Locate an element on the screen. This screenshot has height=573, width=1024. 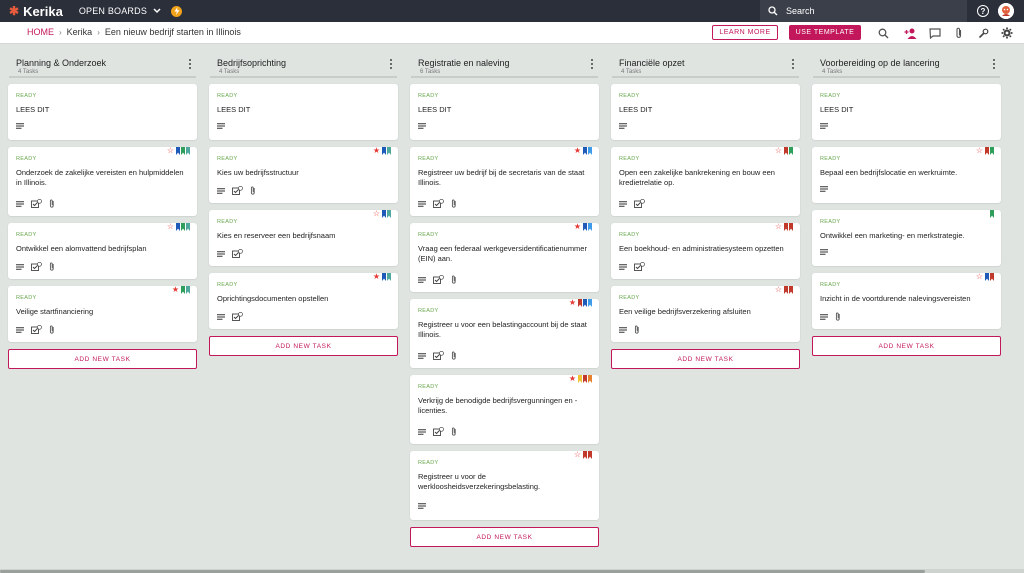
chat-icon is located at coordinates (935, 33).